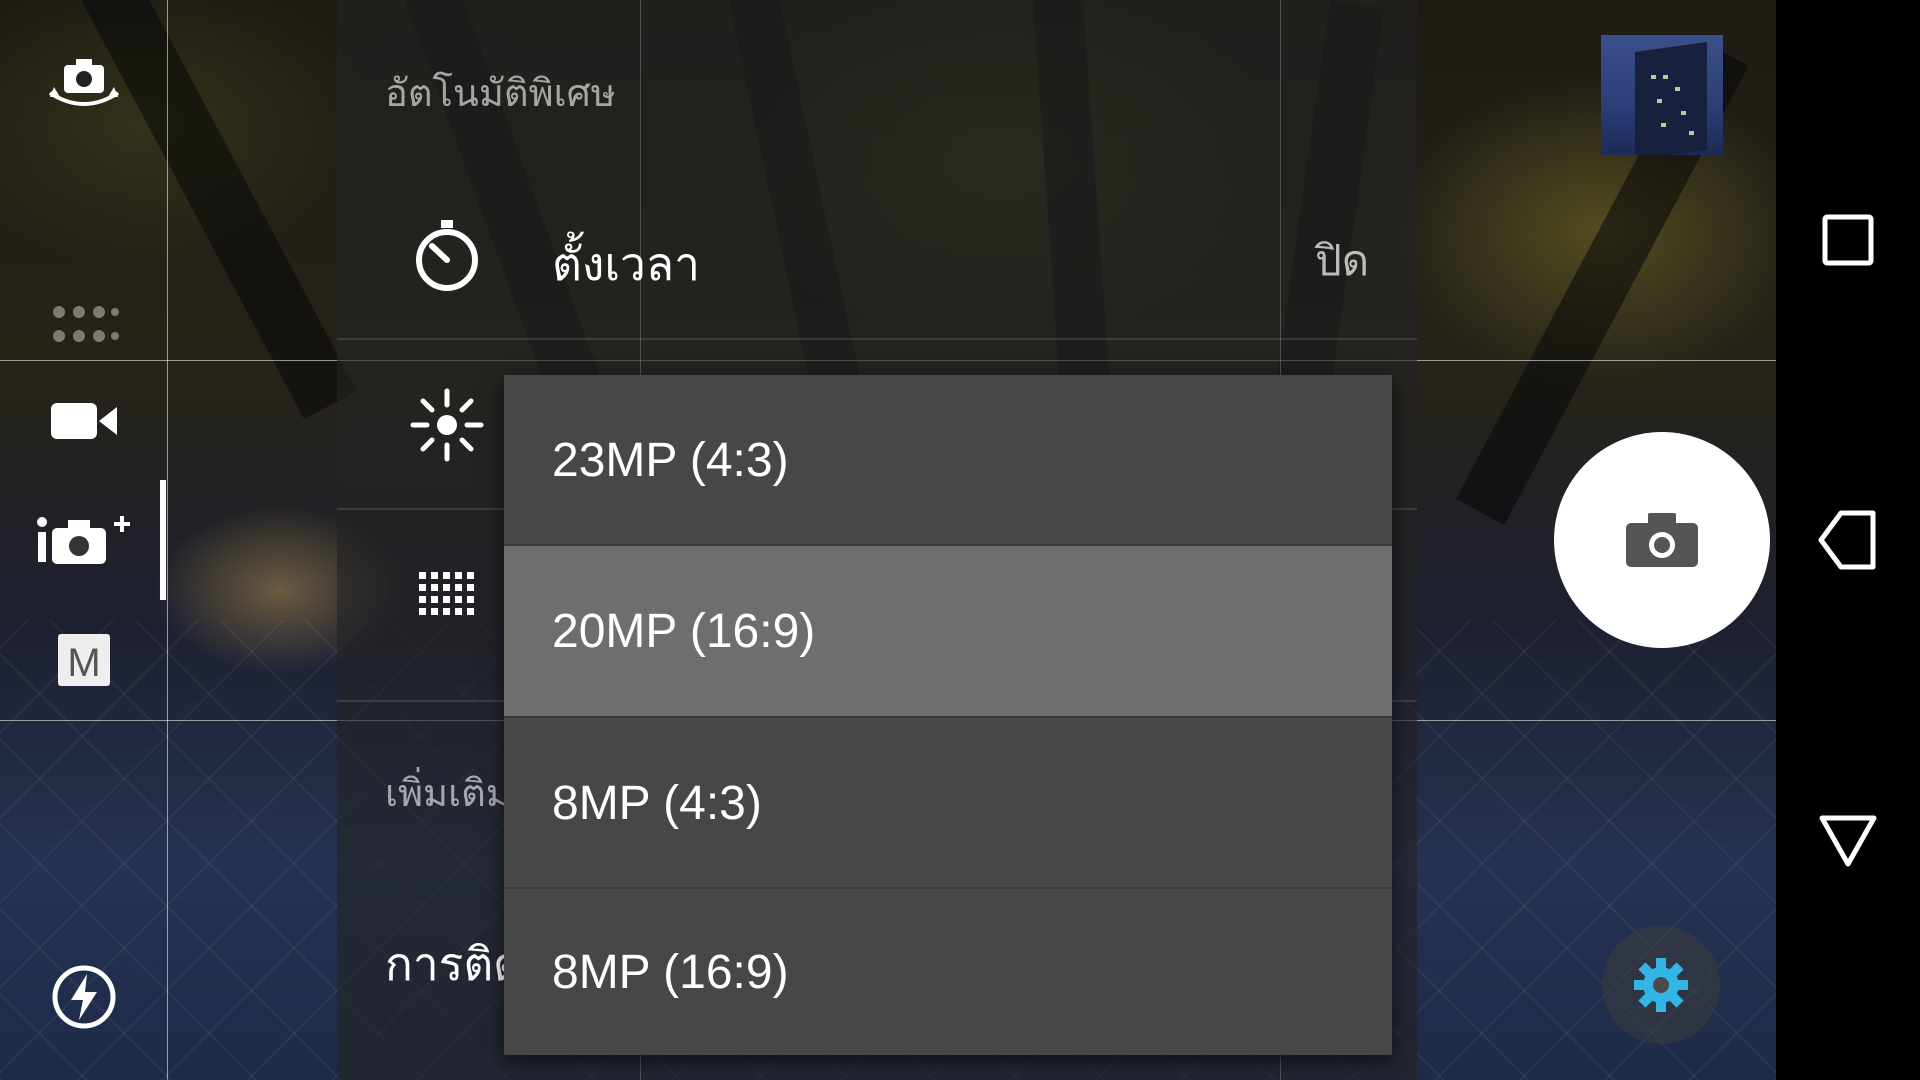  I want to click on manual-mode-label: M, so click(83, 663).